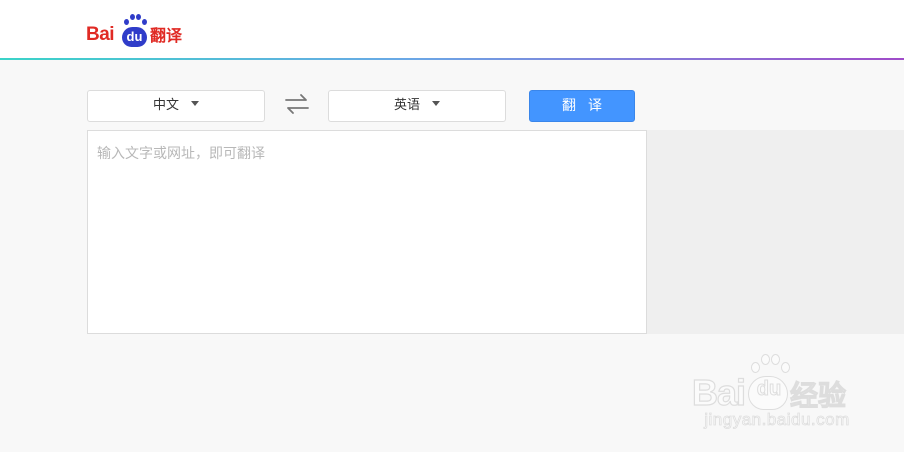  I want to click on translate-button: 翻译, so click(582, 106).